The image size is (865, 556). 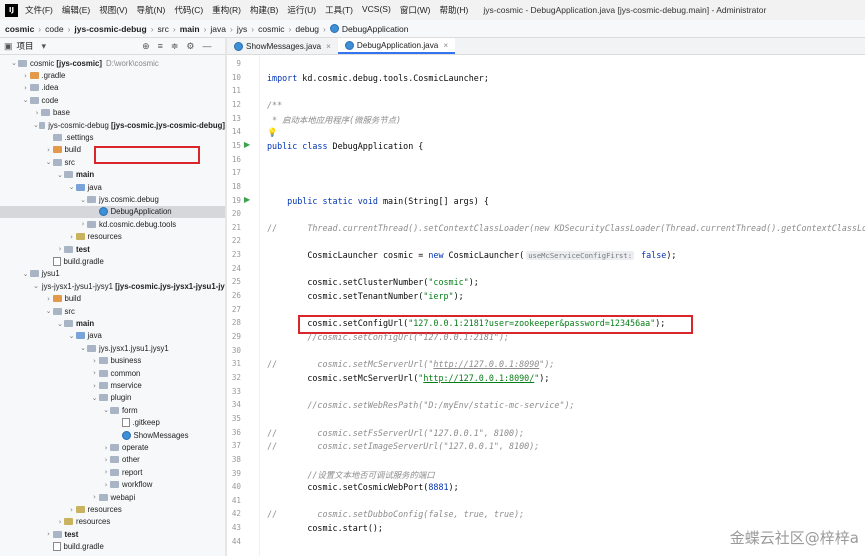 I want to click on editor-tab: ShowMessages.java ×, so click(x=282, y=46).